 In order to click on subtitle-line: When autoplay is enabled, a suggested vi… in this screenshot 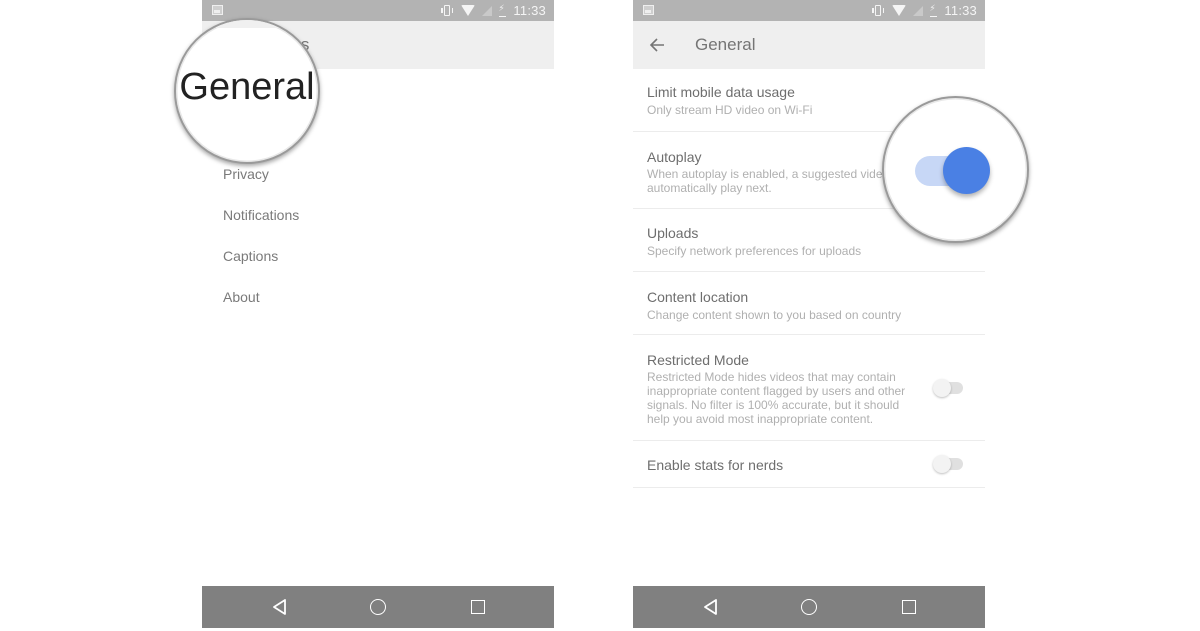, I will do `click(765, 174)`.